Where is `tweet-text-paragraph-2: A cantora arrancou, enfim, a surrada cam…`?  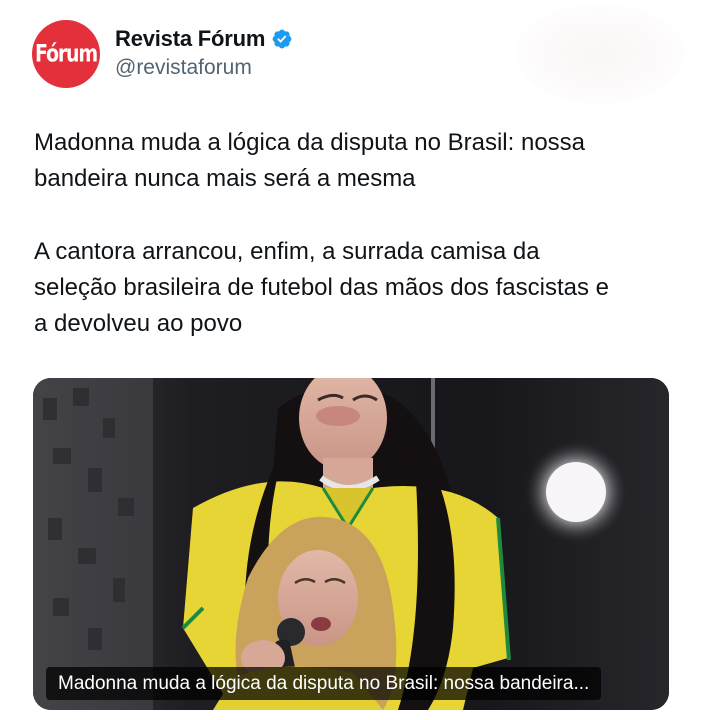 tweet-text-paragraph-2: A cantora arrancou, enfim, a surrada cam… is located at coordinates (321, 287).